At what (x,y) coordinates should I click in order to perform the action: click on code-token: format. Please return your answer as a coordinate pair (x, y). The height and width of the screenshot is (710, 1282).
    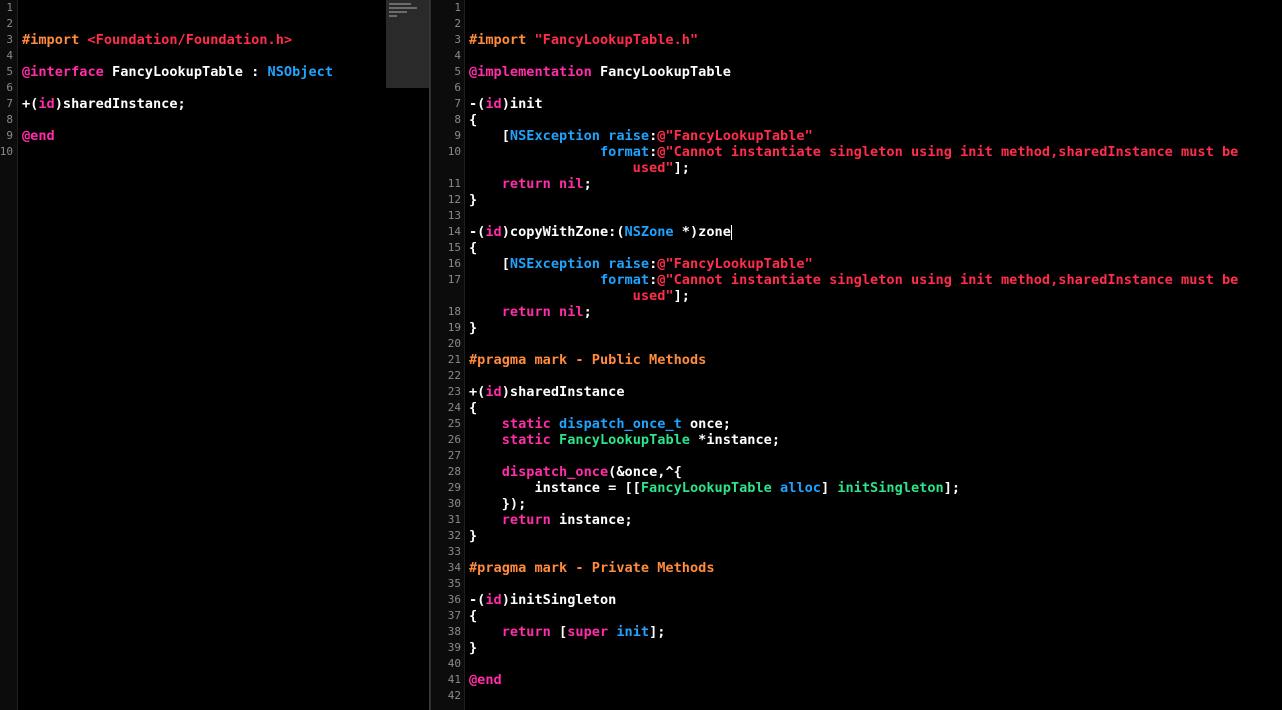
    Looking at the image, I should click on (624, 280).